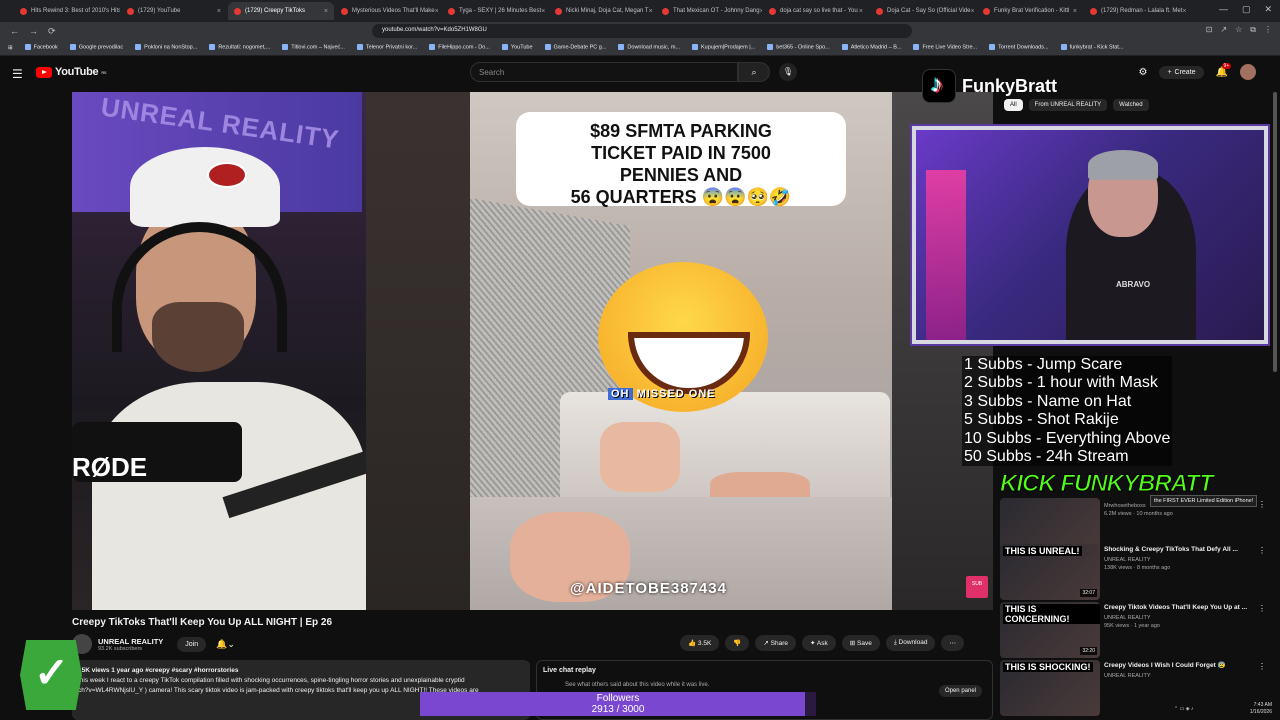  I want to click on browser-tab: (1729) YouTube ×, so click(174, 11).